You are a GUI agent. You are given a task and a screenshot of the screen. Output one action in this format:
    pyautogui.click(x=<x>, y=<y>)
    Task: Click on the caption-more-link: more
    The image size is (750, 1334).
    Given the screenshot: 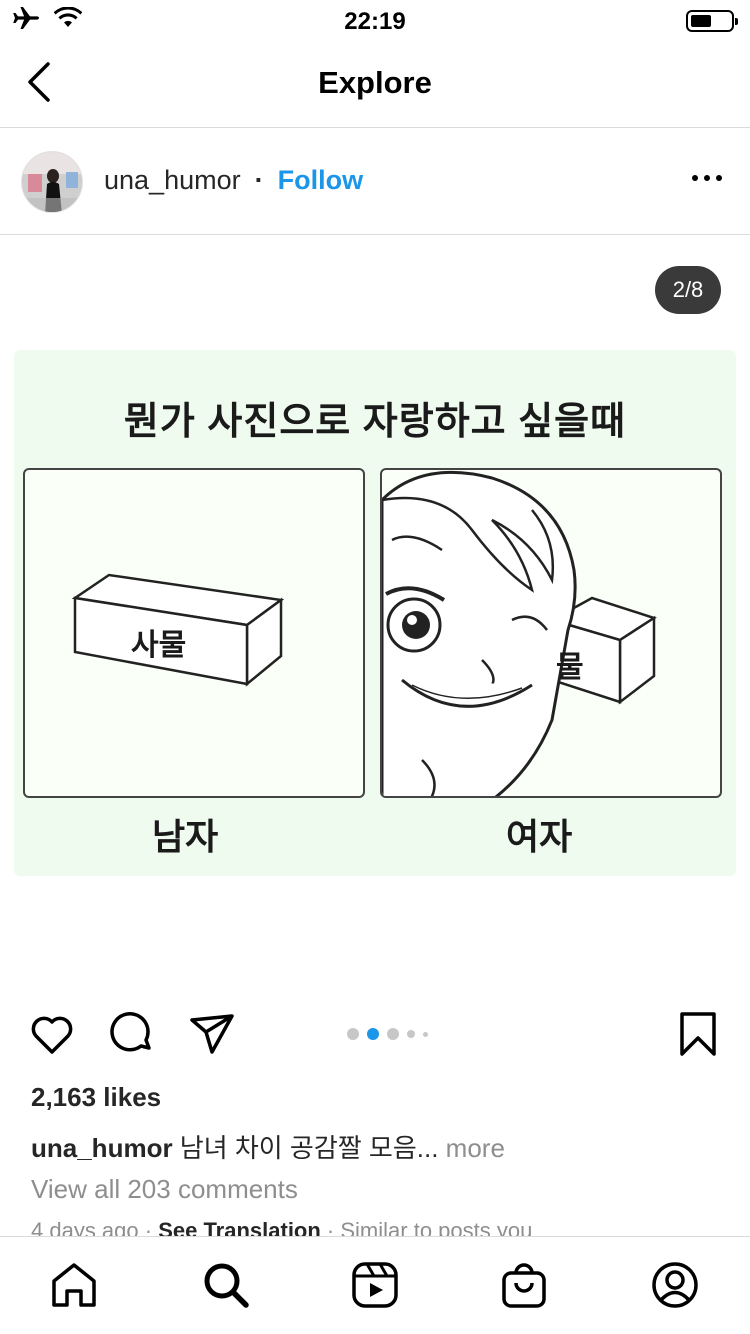 What is the action you would take?
    pyautogui.click(x=471, y=1148)
    